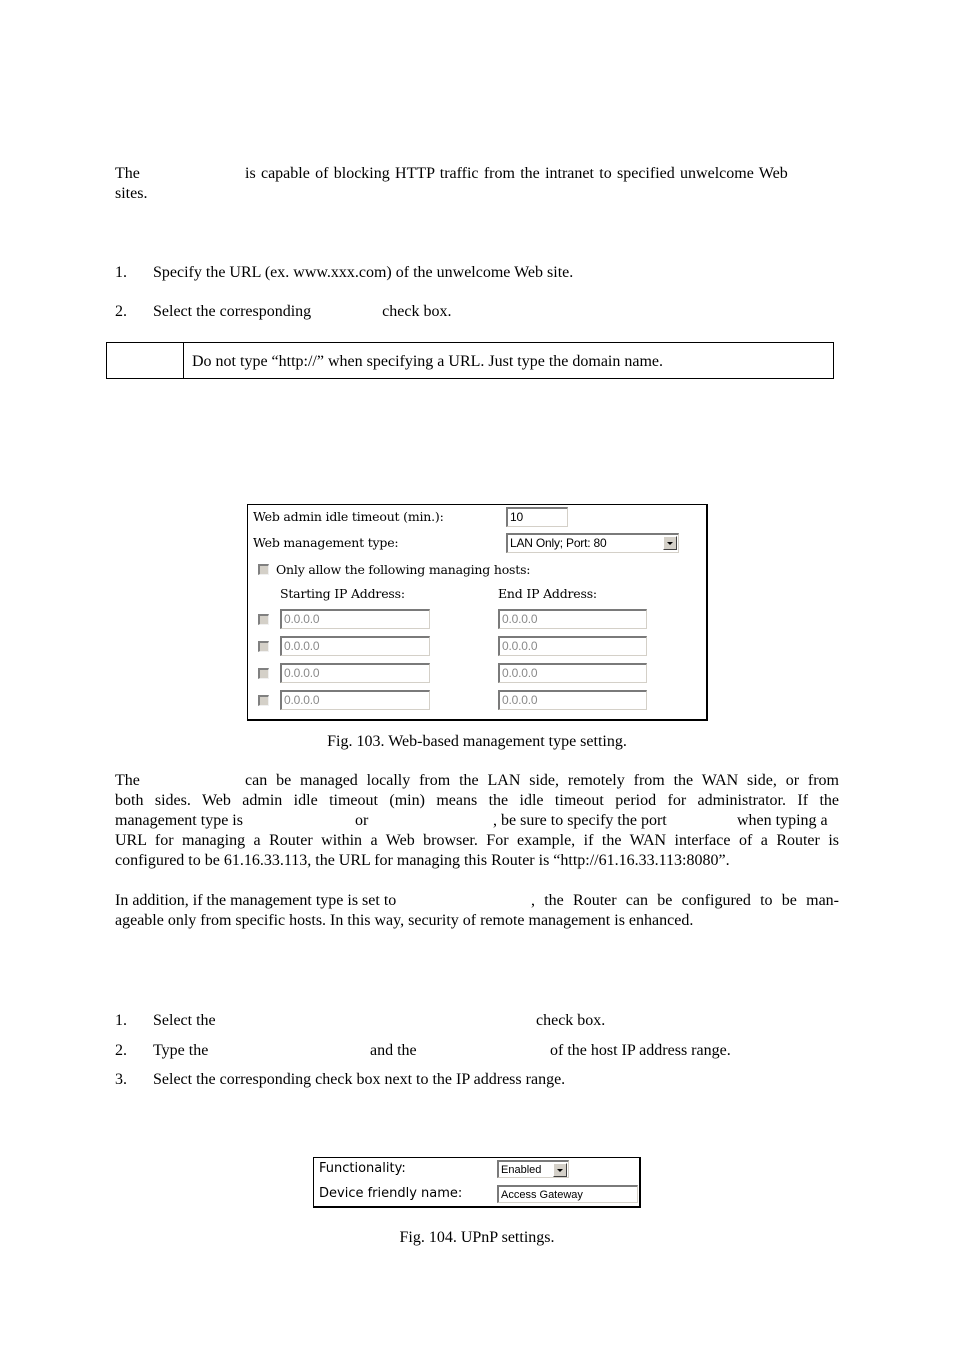 This screenshot has width=954, height=1351. What do you see at coordinates (477, 1237) in the screenshot?
I see `fig104-caption: Fig. 104. UPnP settings.` at bounding box center [477, 1237].